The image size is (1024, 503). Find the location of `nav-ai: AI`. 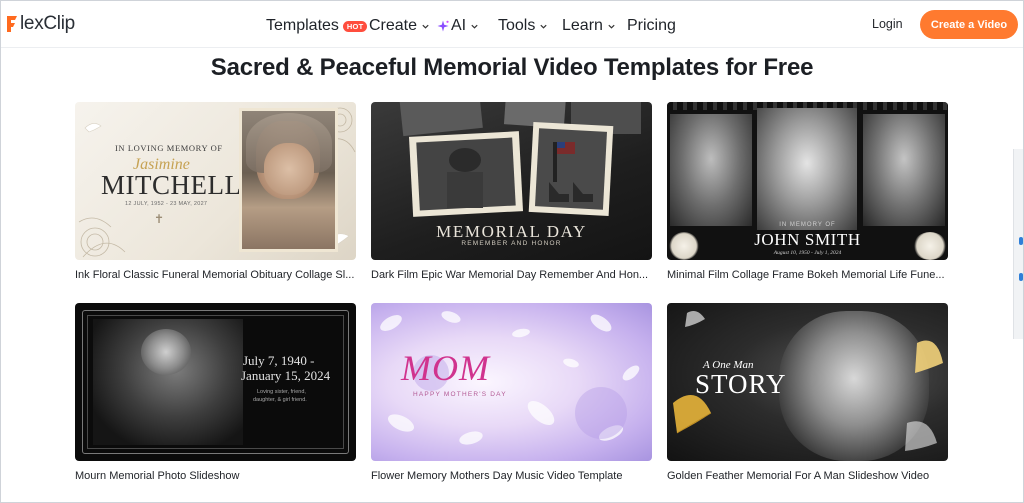

nav-ai: AI is located at coordinates (458, 26).